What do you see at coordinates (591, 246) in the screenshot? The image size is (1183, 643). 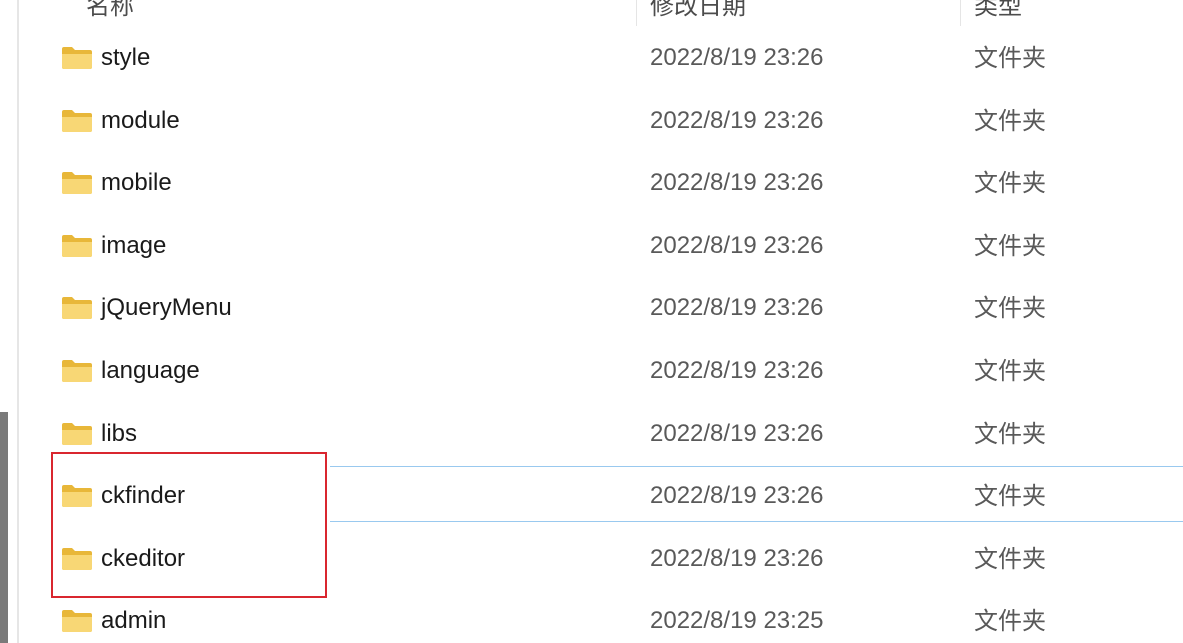 I see `file-row-image: image 2022/8/19 23:26 文件夹` at bounding box center [591, 246].